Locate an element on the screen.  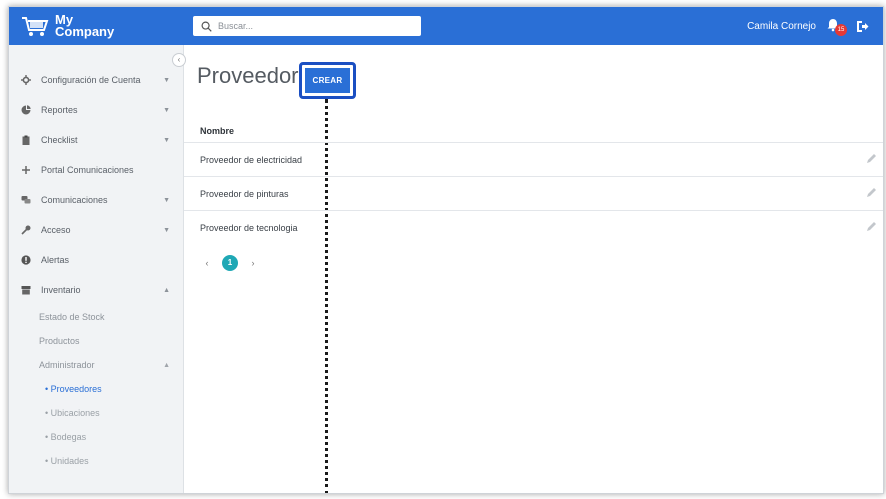
chat-icon is located at coordinates (26, 200).